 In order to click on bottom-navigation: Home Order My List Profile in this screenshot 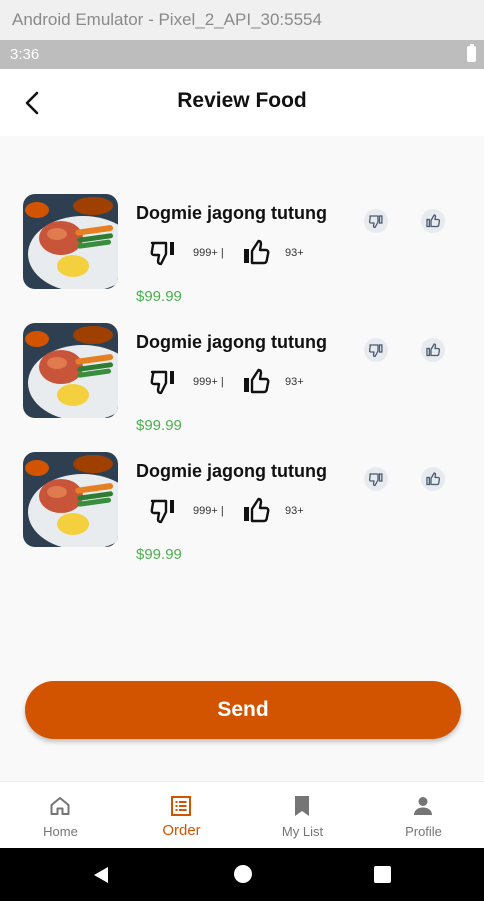, I will do `click(242, 814)`.